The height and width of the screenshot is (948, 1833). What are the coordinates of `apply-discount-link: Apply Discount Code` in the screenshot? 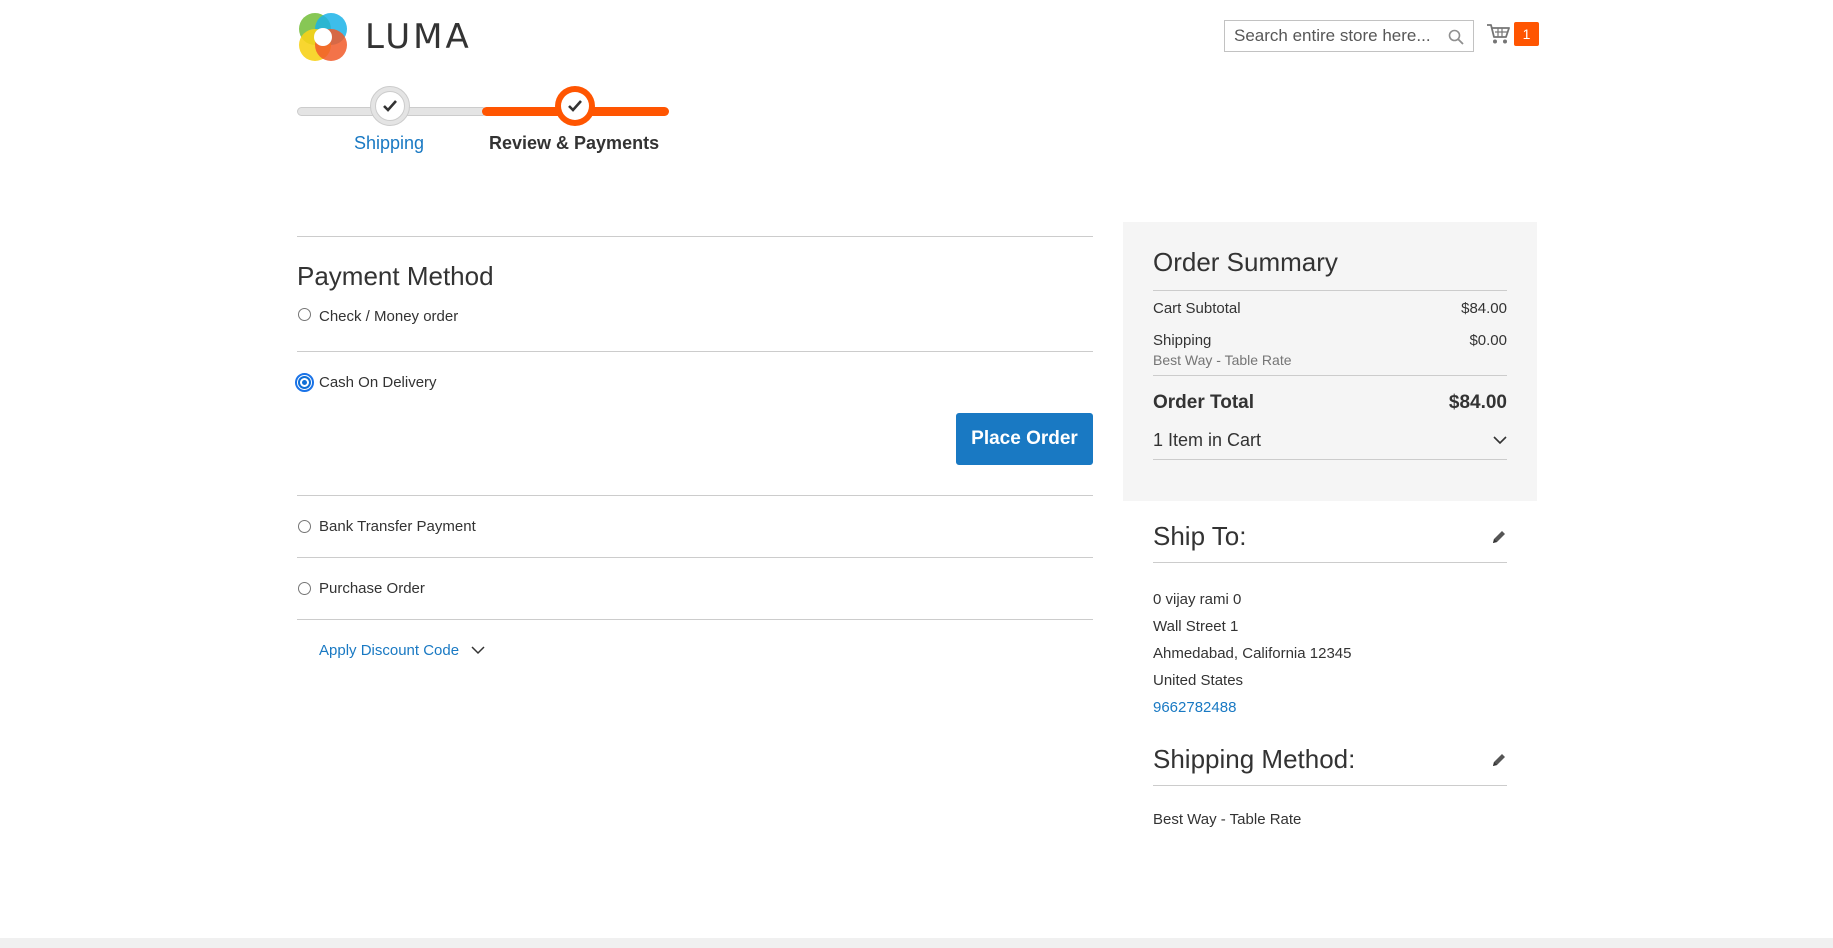 It's located at (389, 650).